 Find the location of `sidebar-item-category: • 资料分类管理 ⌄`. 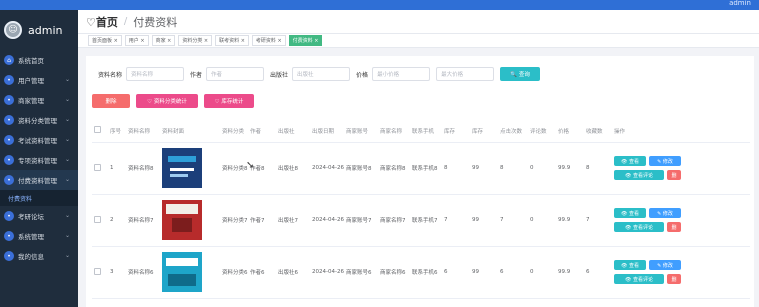

sidebar-item-category: • 资料分类管理 ⌄ is located at coordinates (39, 120).